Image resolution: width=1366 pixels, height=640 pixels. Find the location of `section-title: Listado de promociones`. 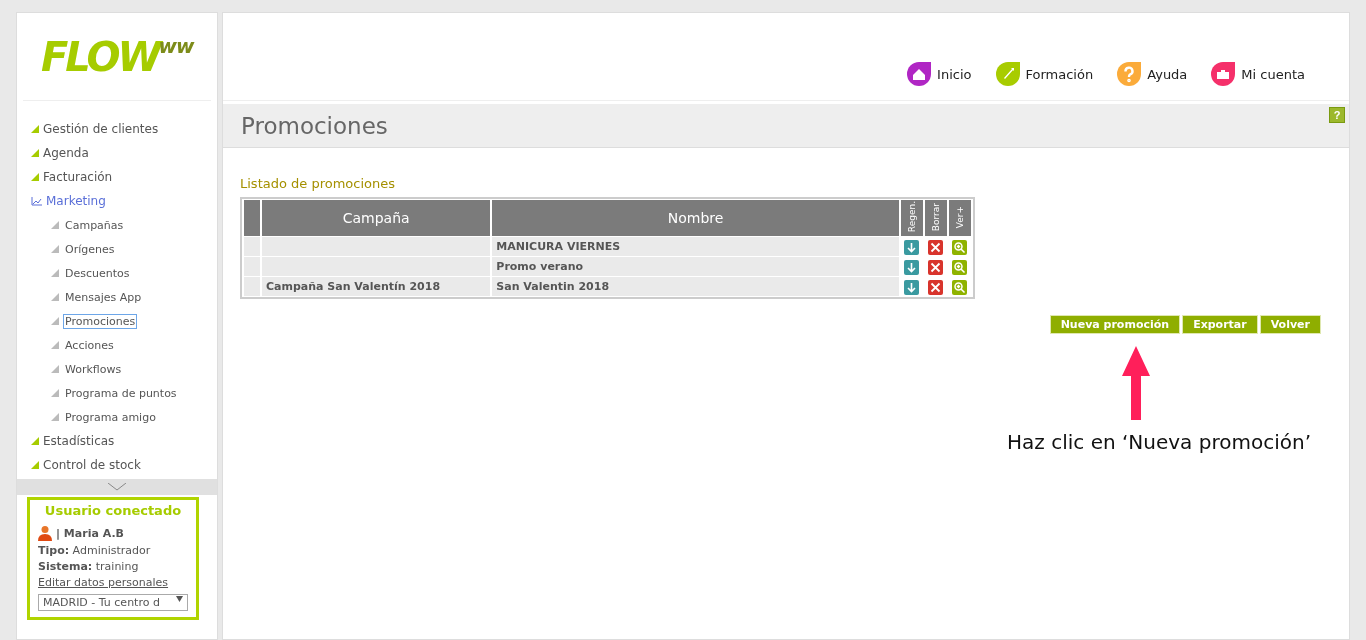

section-title: Listado de promociones is located at coordinates (318, 183).